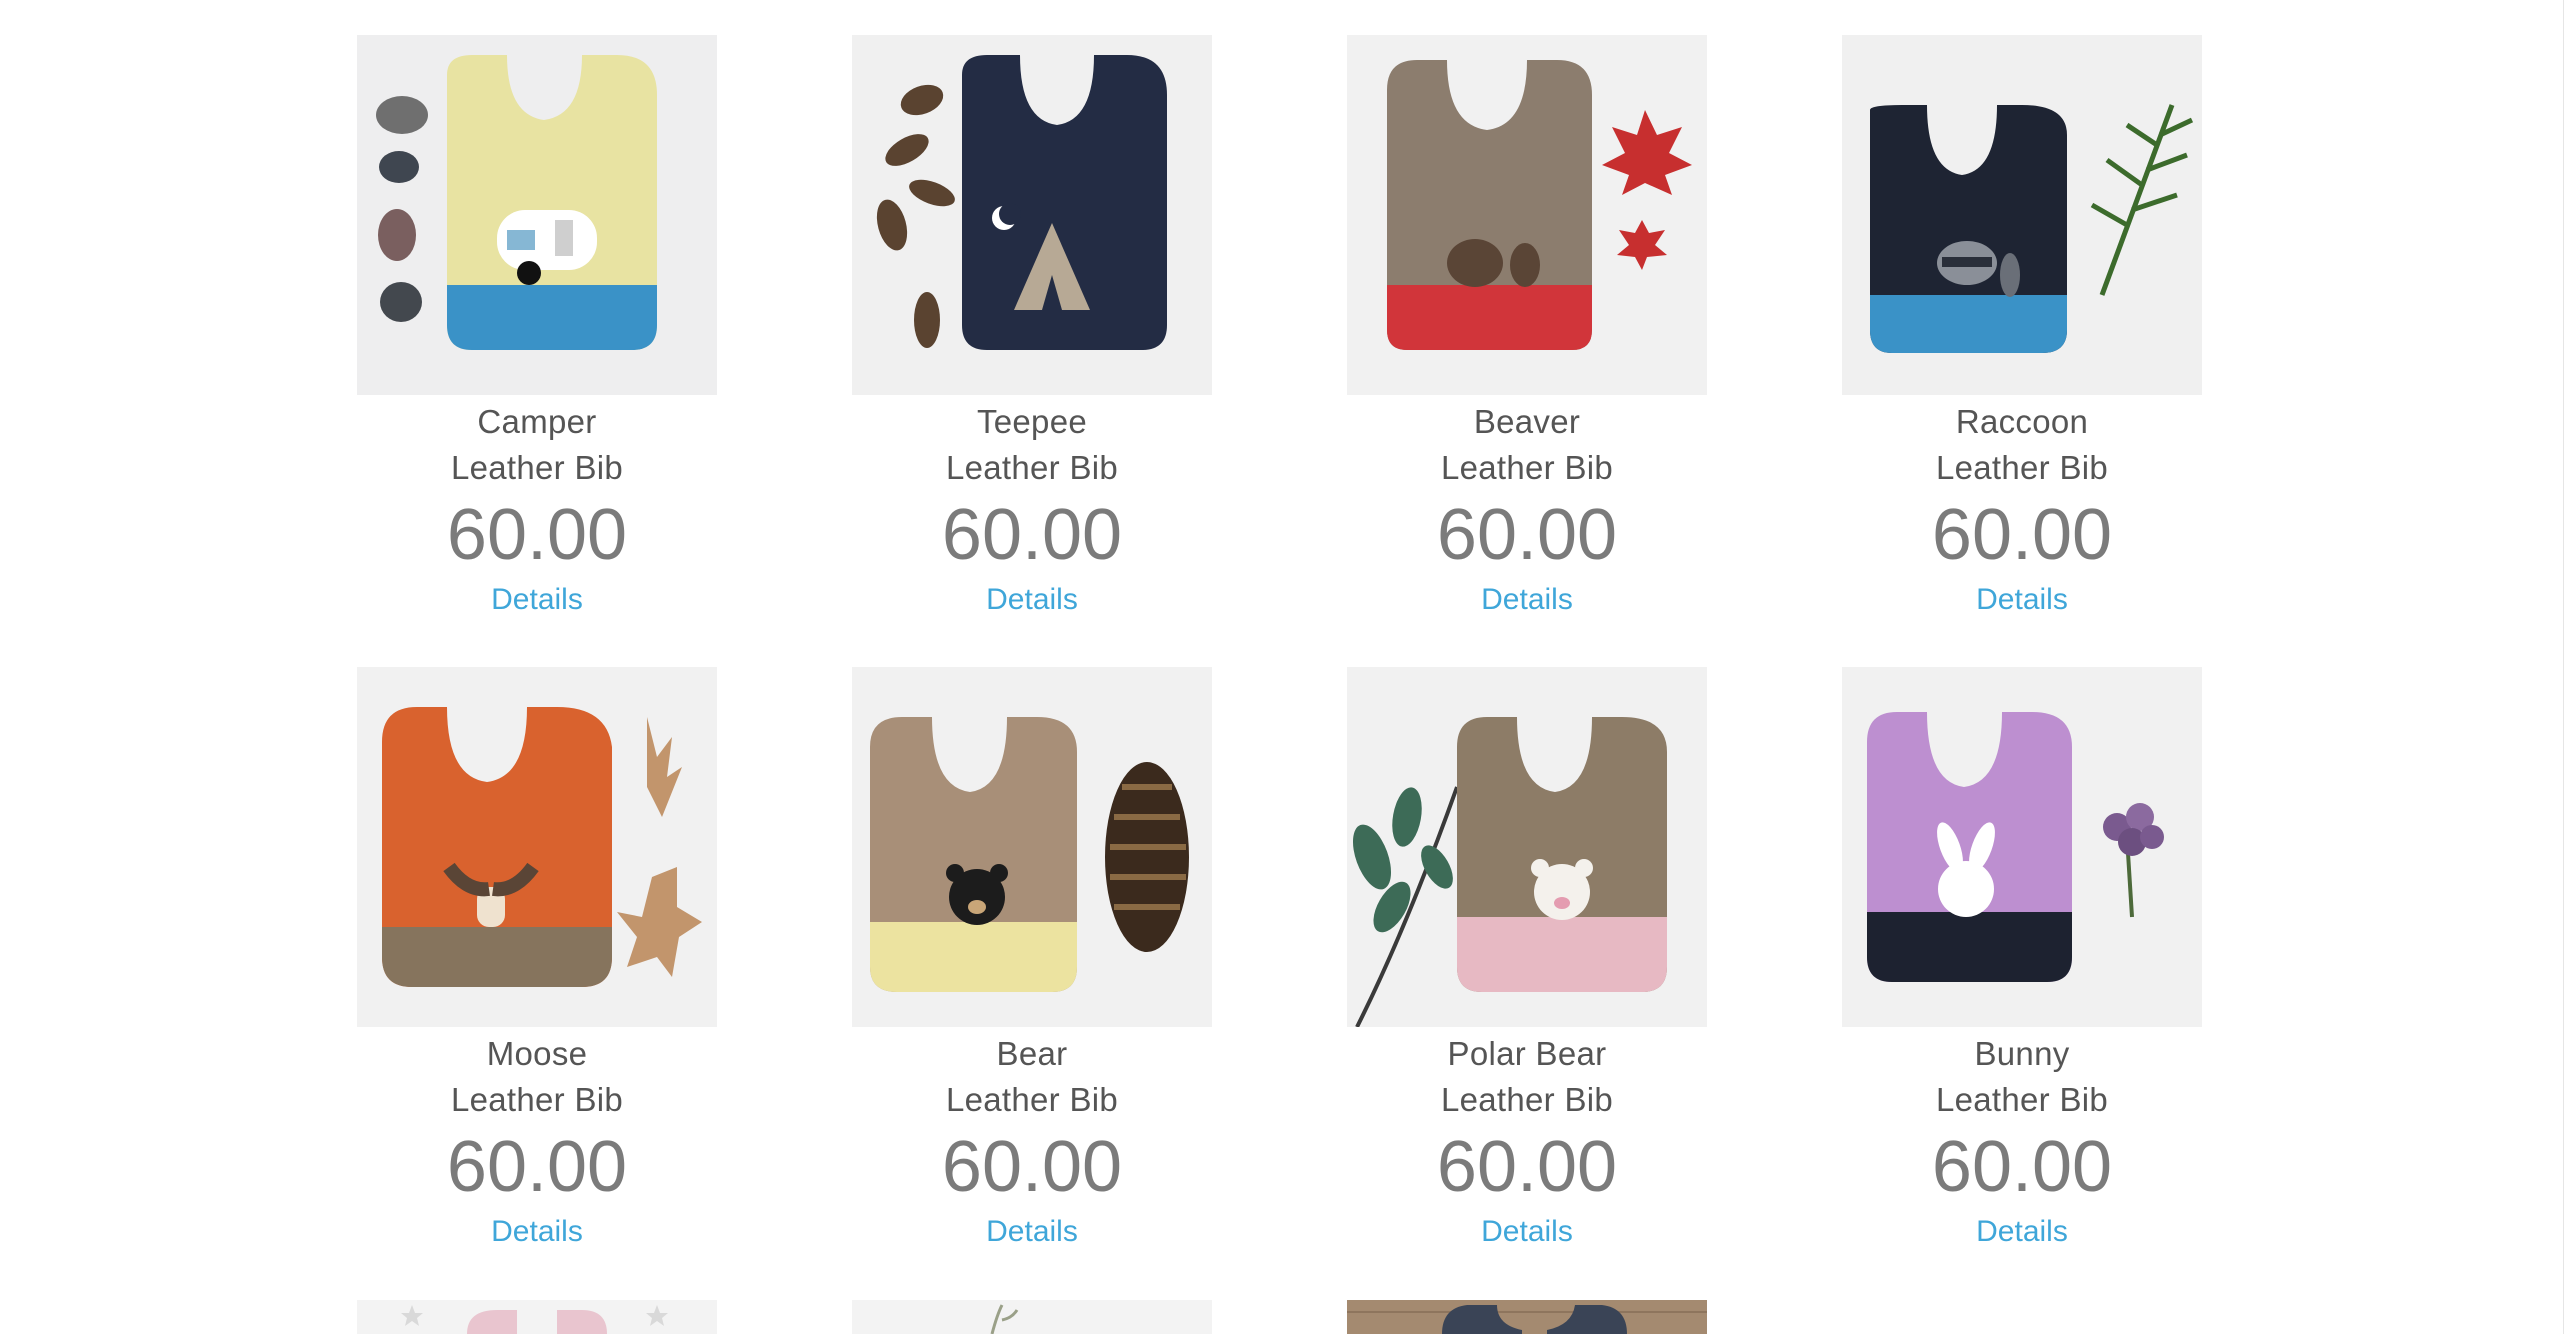  I want to click on bunny-bib-image, so click(2022, 847).